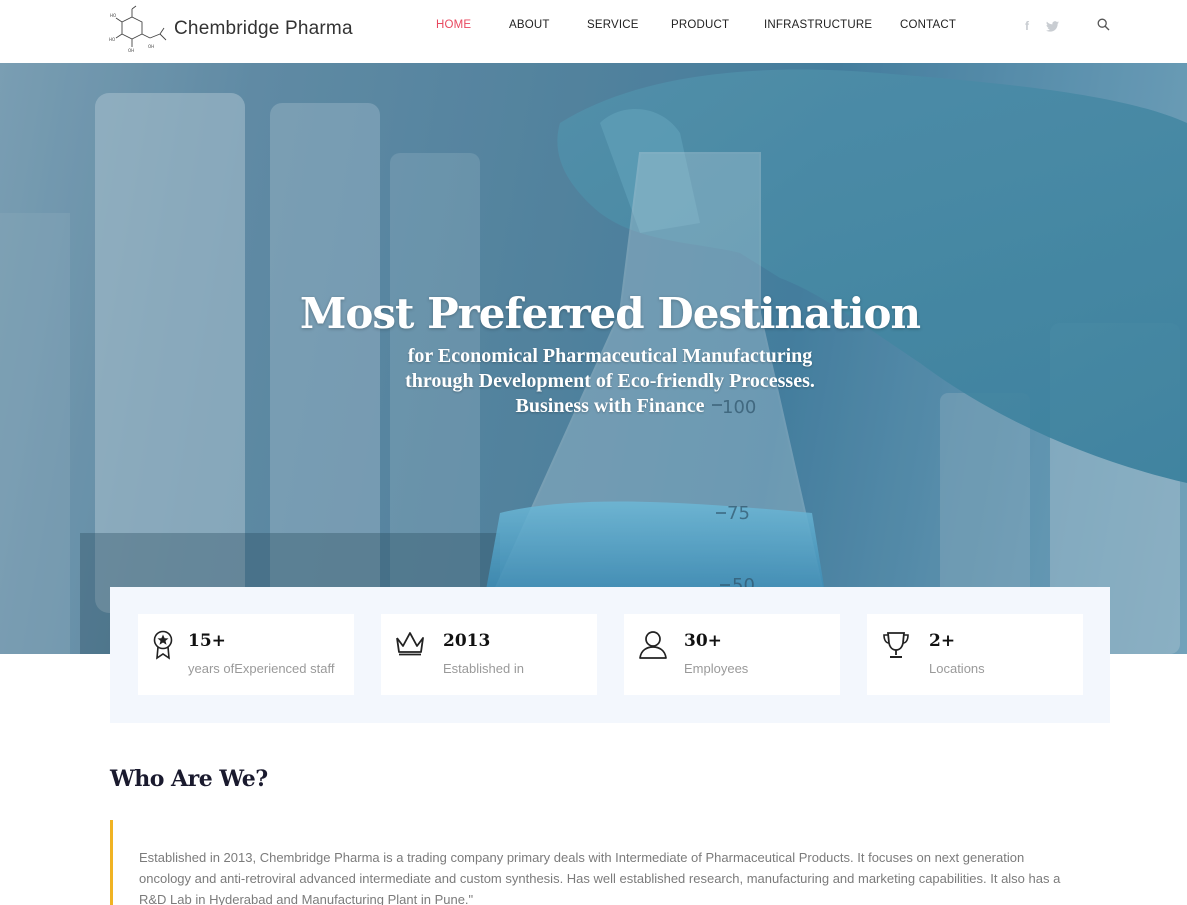 The height and width of the screenshot is (905, 1187). Describe the element at coordinates (453, 25) in the screenshot. I see `nav-home: HOME` at that location.